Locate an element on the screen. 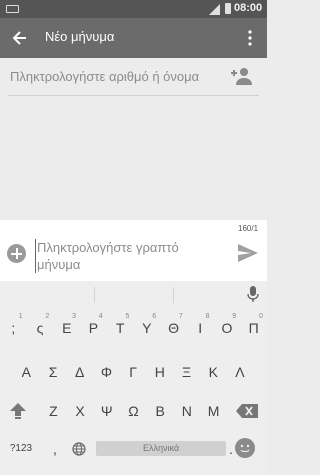 The width and height of the screenshot is (320, 475). recipient-input: Πληκτρολογήστε αριθμό ή όνομα is located at coordinates (104, 76).